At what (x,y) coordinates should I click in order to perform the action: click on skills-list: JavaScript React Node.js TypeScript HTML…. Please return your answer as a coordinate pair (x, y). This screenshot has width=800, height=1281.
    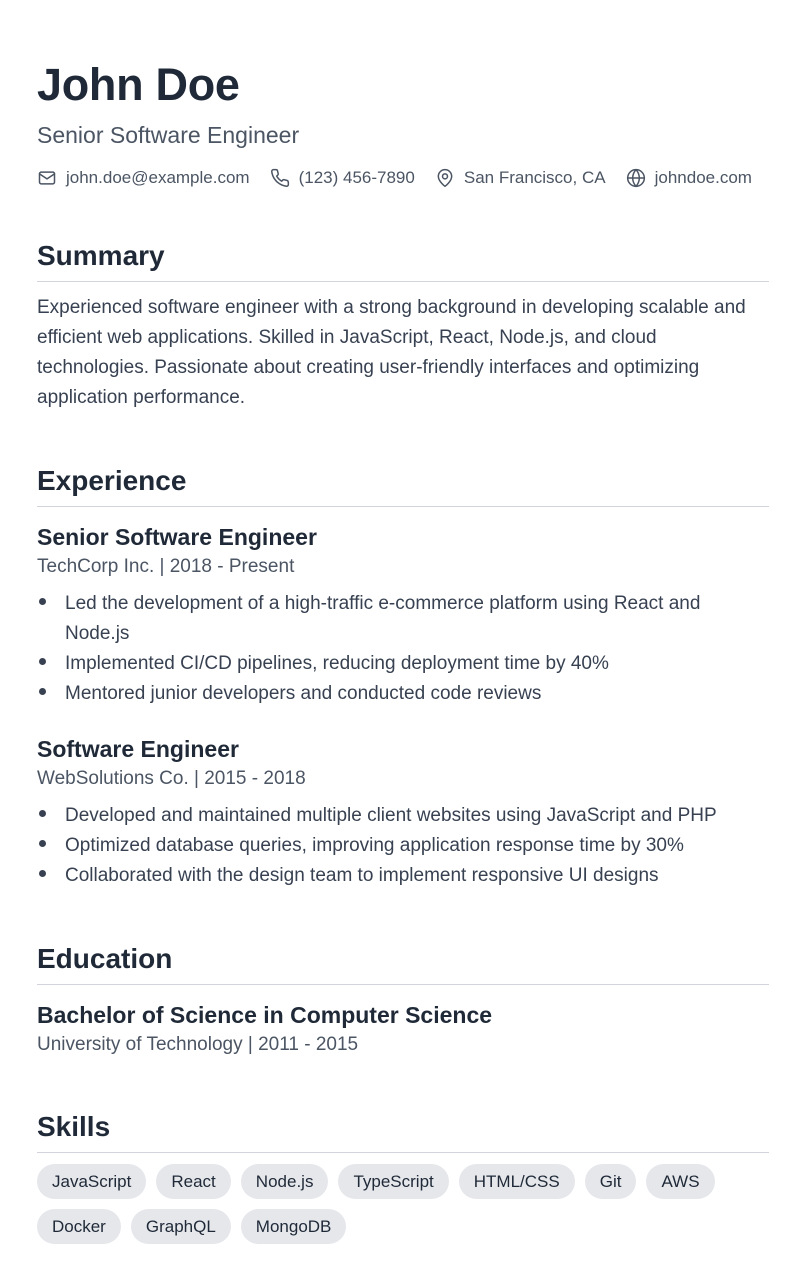
    Looking at the image, I should click on (387, 1209).